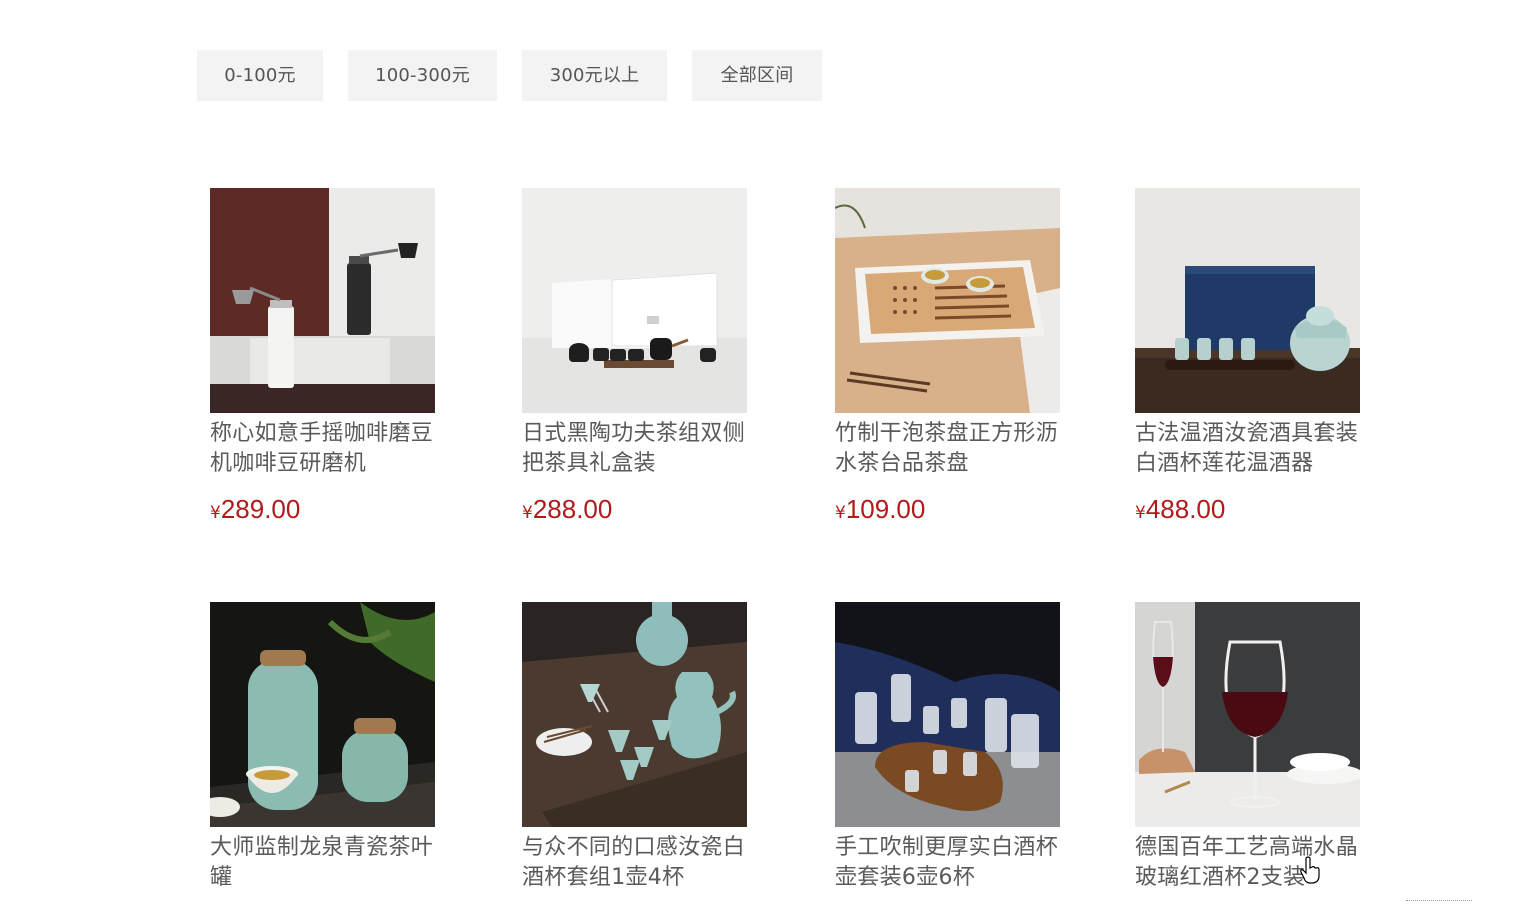 This screenshot has width=1528, height=904. Describe the element at coordinates (947, 714) in the screenshot. I see `glass-liquor-set-image` at that location.